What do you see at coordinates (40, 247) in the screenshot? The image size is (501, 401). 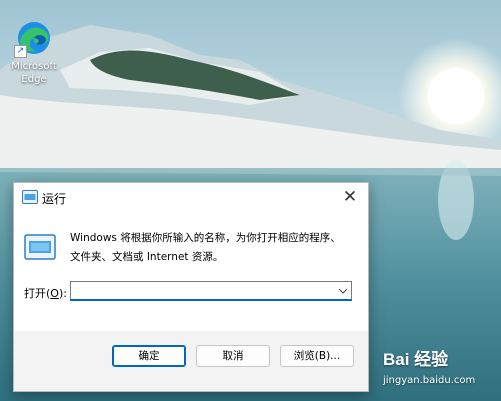 I see `run-program-icon` at bounding box center [40, 247].